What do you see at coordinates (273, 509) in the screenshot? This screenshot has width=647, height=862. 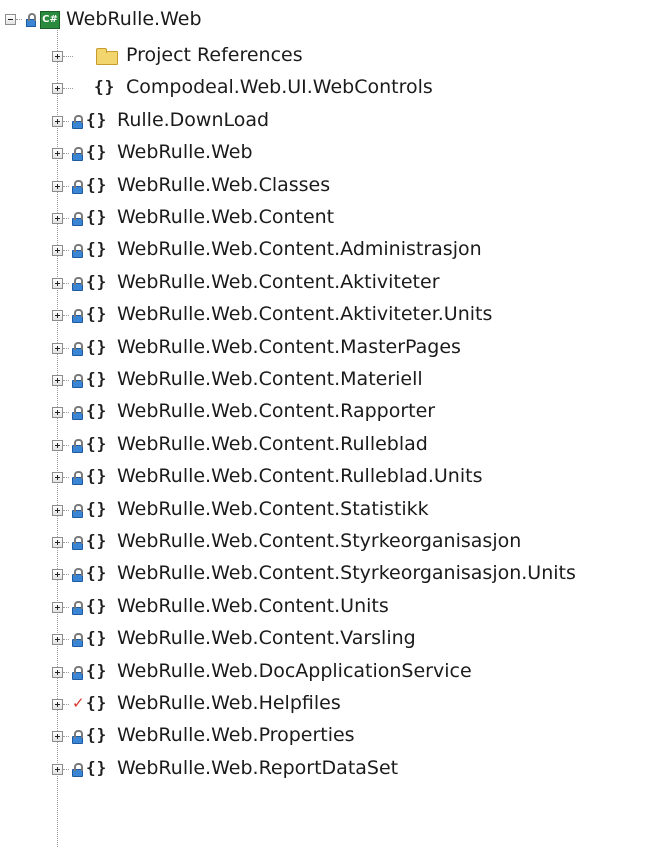 I see `tree-item-label: WebRulle.Web.Content.Statistikk` at bounding box center [273, 509].